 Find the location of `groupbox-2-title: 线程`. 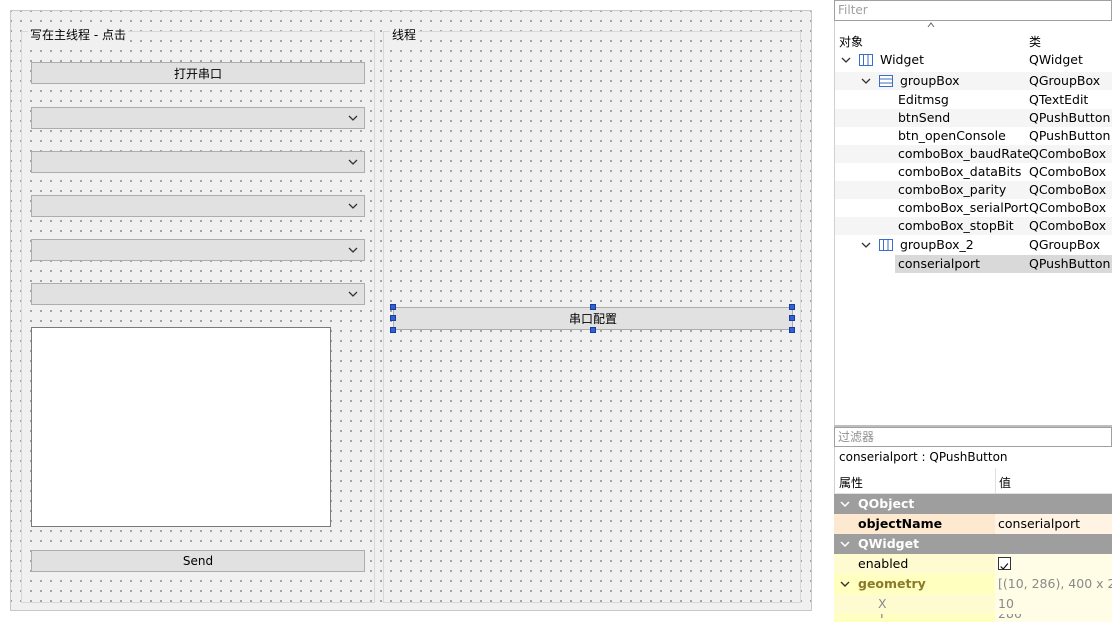

groupbox-2-title: 线程 is located at coordinates (404, 34).